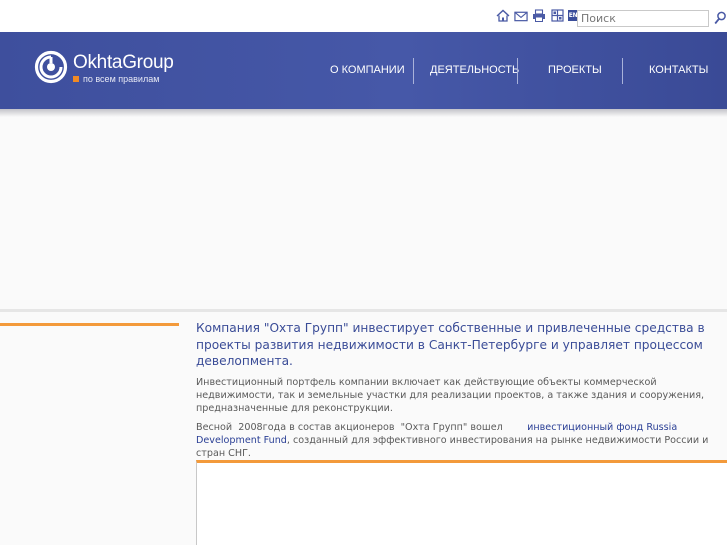 The image size is (727, 545). I want to click on sitemap-icon, so click(557, 15).